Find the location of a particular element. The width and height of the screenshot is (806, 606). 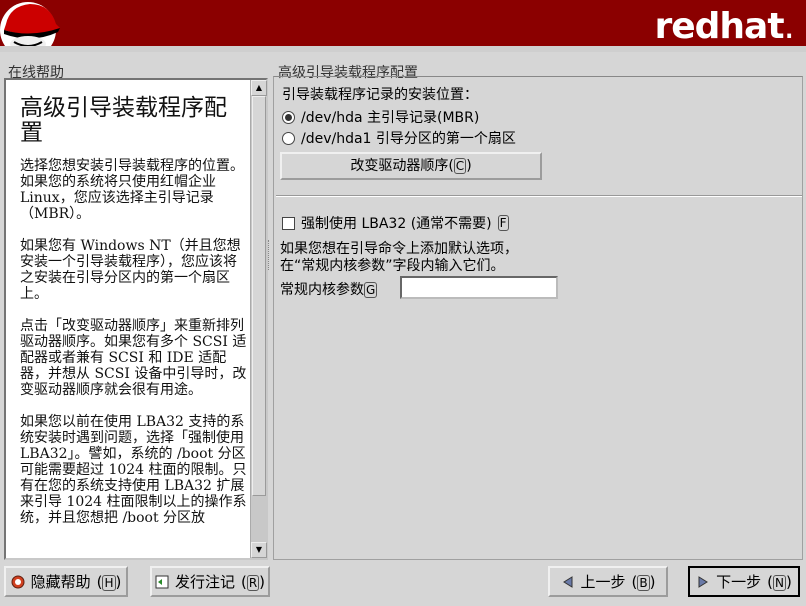

release-notes-button: 发行注记(R) is located at coordinates (210, 581).